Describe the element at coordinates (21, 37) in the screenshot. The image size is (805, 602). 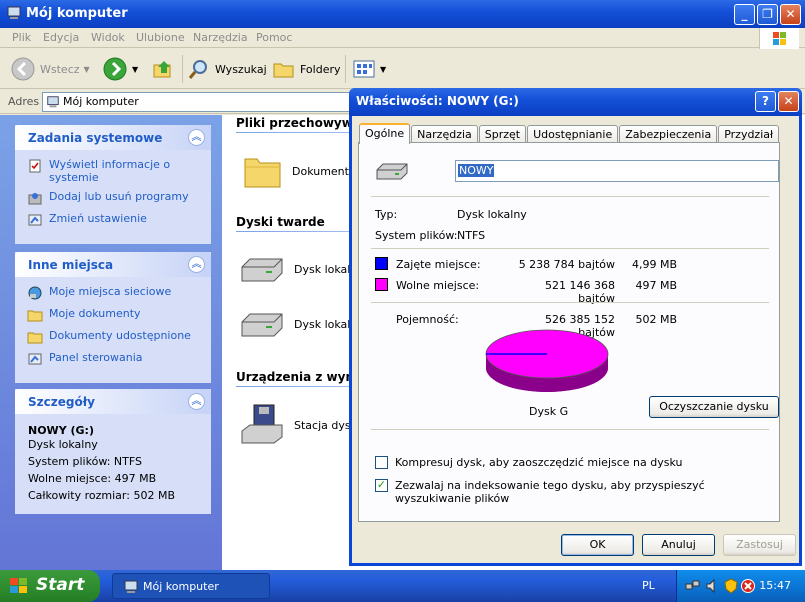
I see `menu-plik: Plik` at that location.